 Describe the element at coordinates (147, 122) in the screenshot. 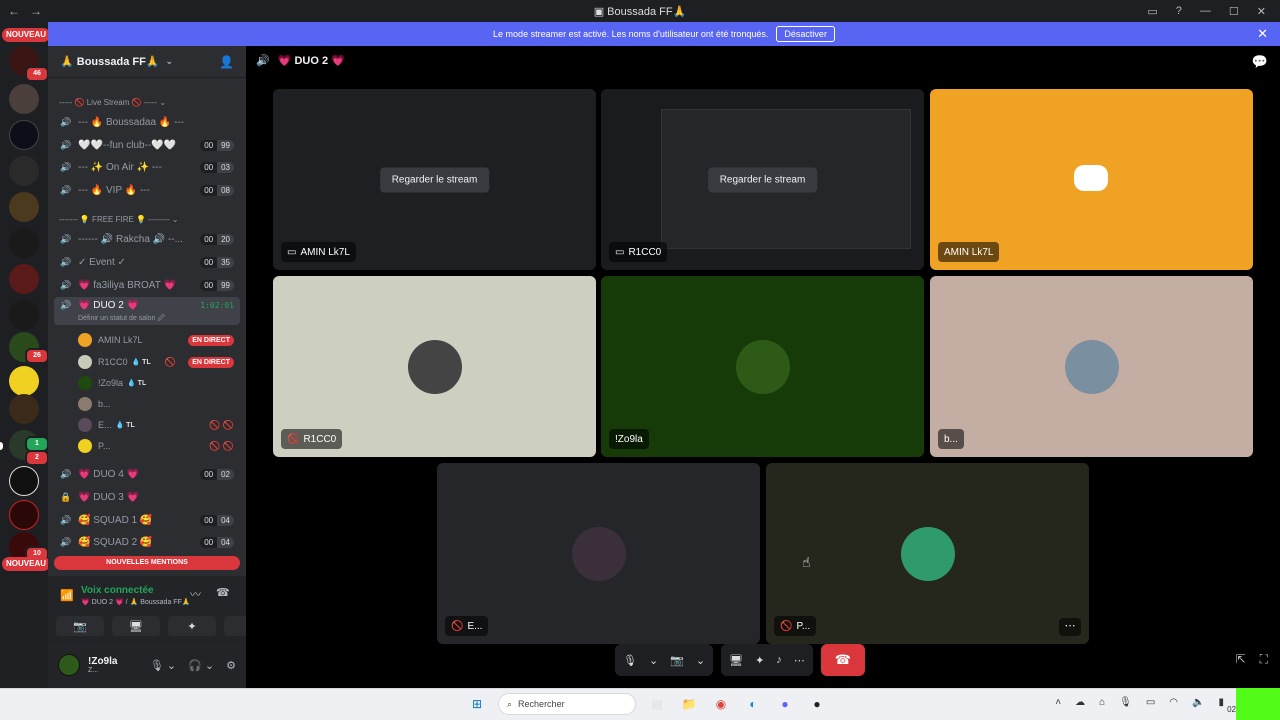

I see `voice-channel: 🔊 --- 🔥 Boussadaa 🔥 ---` at that location.